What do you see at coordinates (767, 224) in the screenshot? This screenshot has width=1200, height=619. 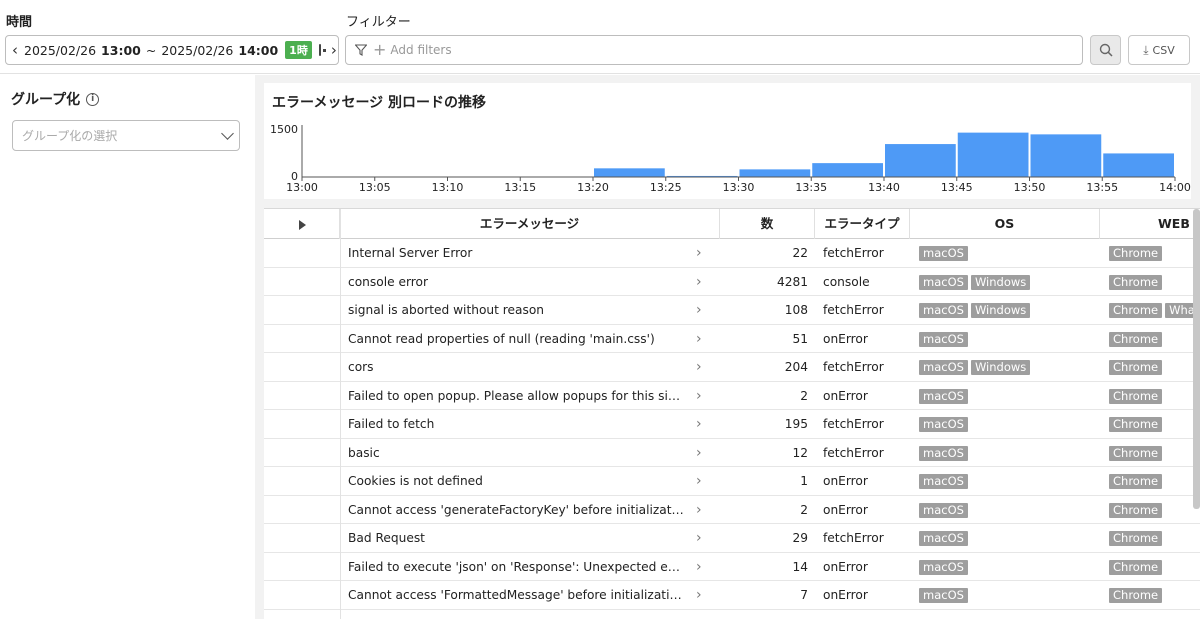 I see `column-header-count: 数` at bounding box center [767, 224].